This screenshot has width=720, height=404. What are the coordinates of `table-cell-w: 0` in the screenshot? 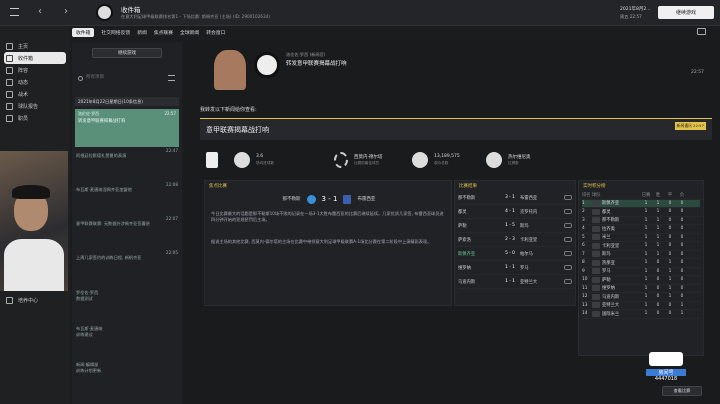 It's located at (658, 288).